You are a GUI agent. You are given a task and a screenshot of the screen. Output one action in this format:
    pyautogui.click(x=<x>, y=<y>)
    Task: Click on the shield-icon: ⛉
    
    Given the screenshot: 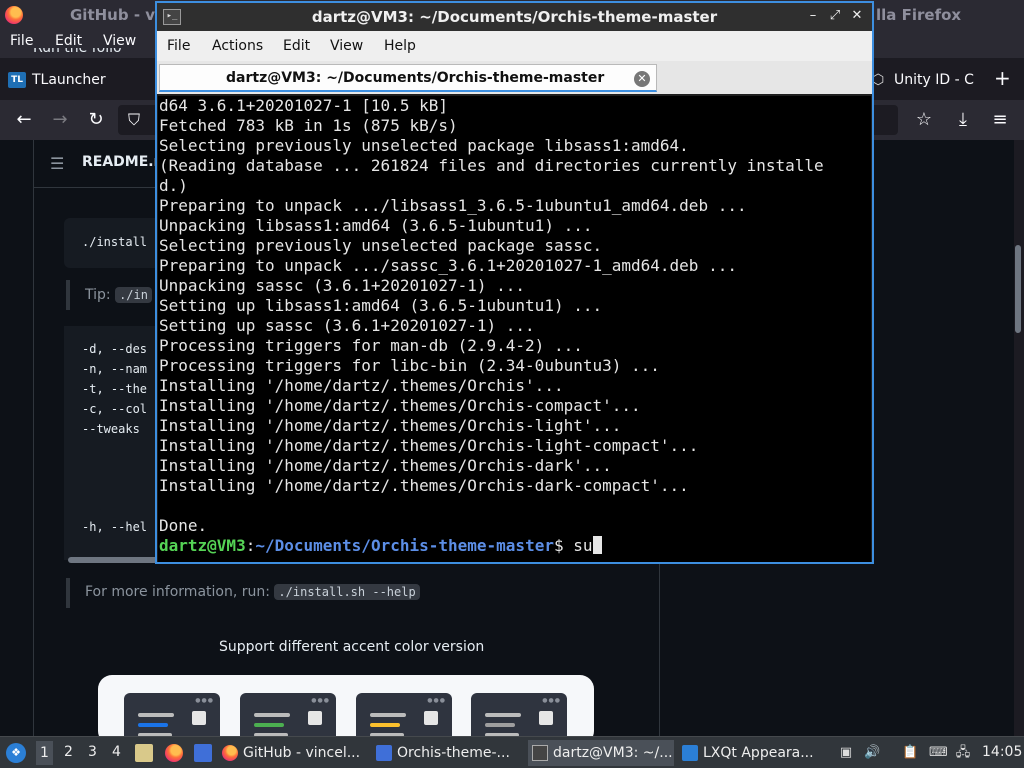 What is the action you would take?
    pyautogui.click(x=134, y=120)
    